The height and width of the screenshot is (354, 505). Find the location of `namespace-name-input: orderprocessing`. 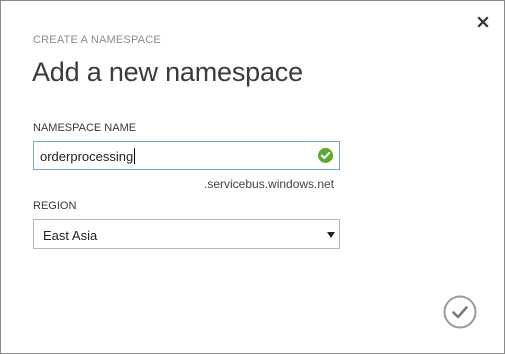

namespace-name-input: orderprocessing is located at coordinates (186, 155).